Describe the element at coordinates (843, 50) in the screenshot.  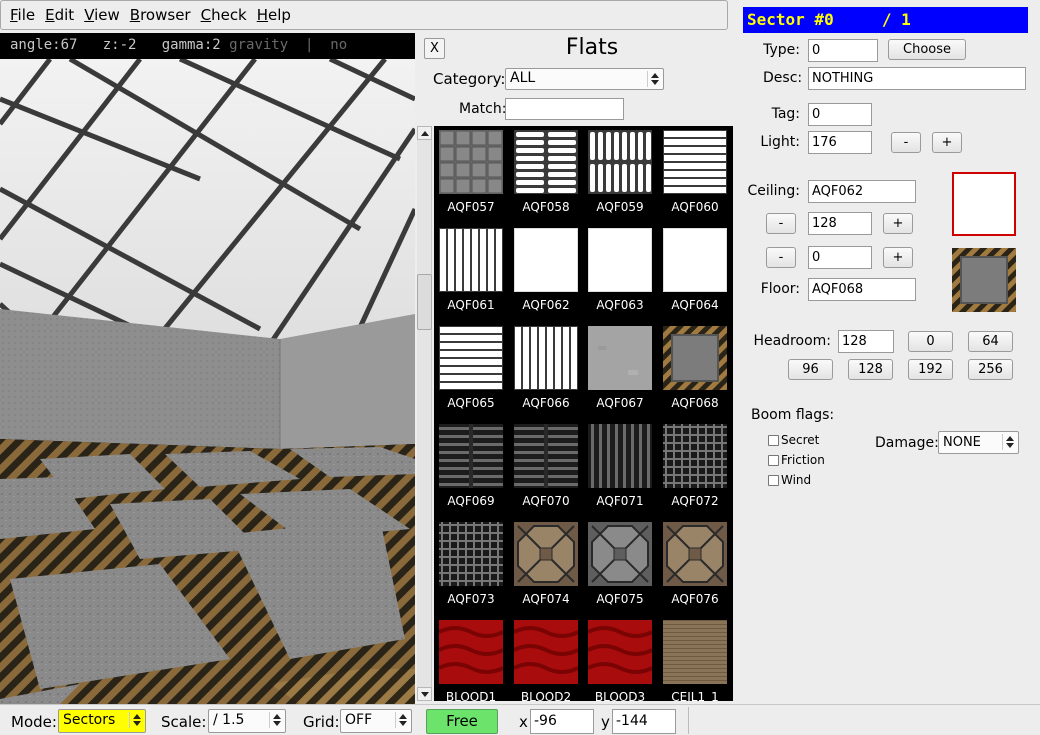
I see `type-input: 0` at that location.